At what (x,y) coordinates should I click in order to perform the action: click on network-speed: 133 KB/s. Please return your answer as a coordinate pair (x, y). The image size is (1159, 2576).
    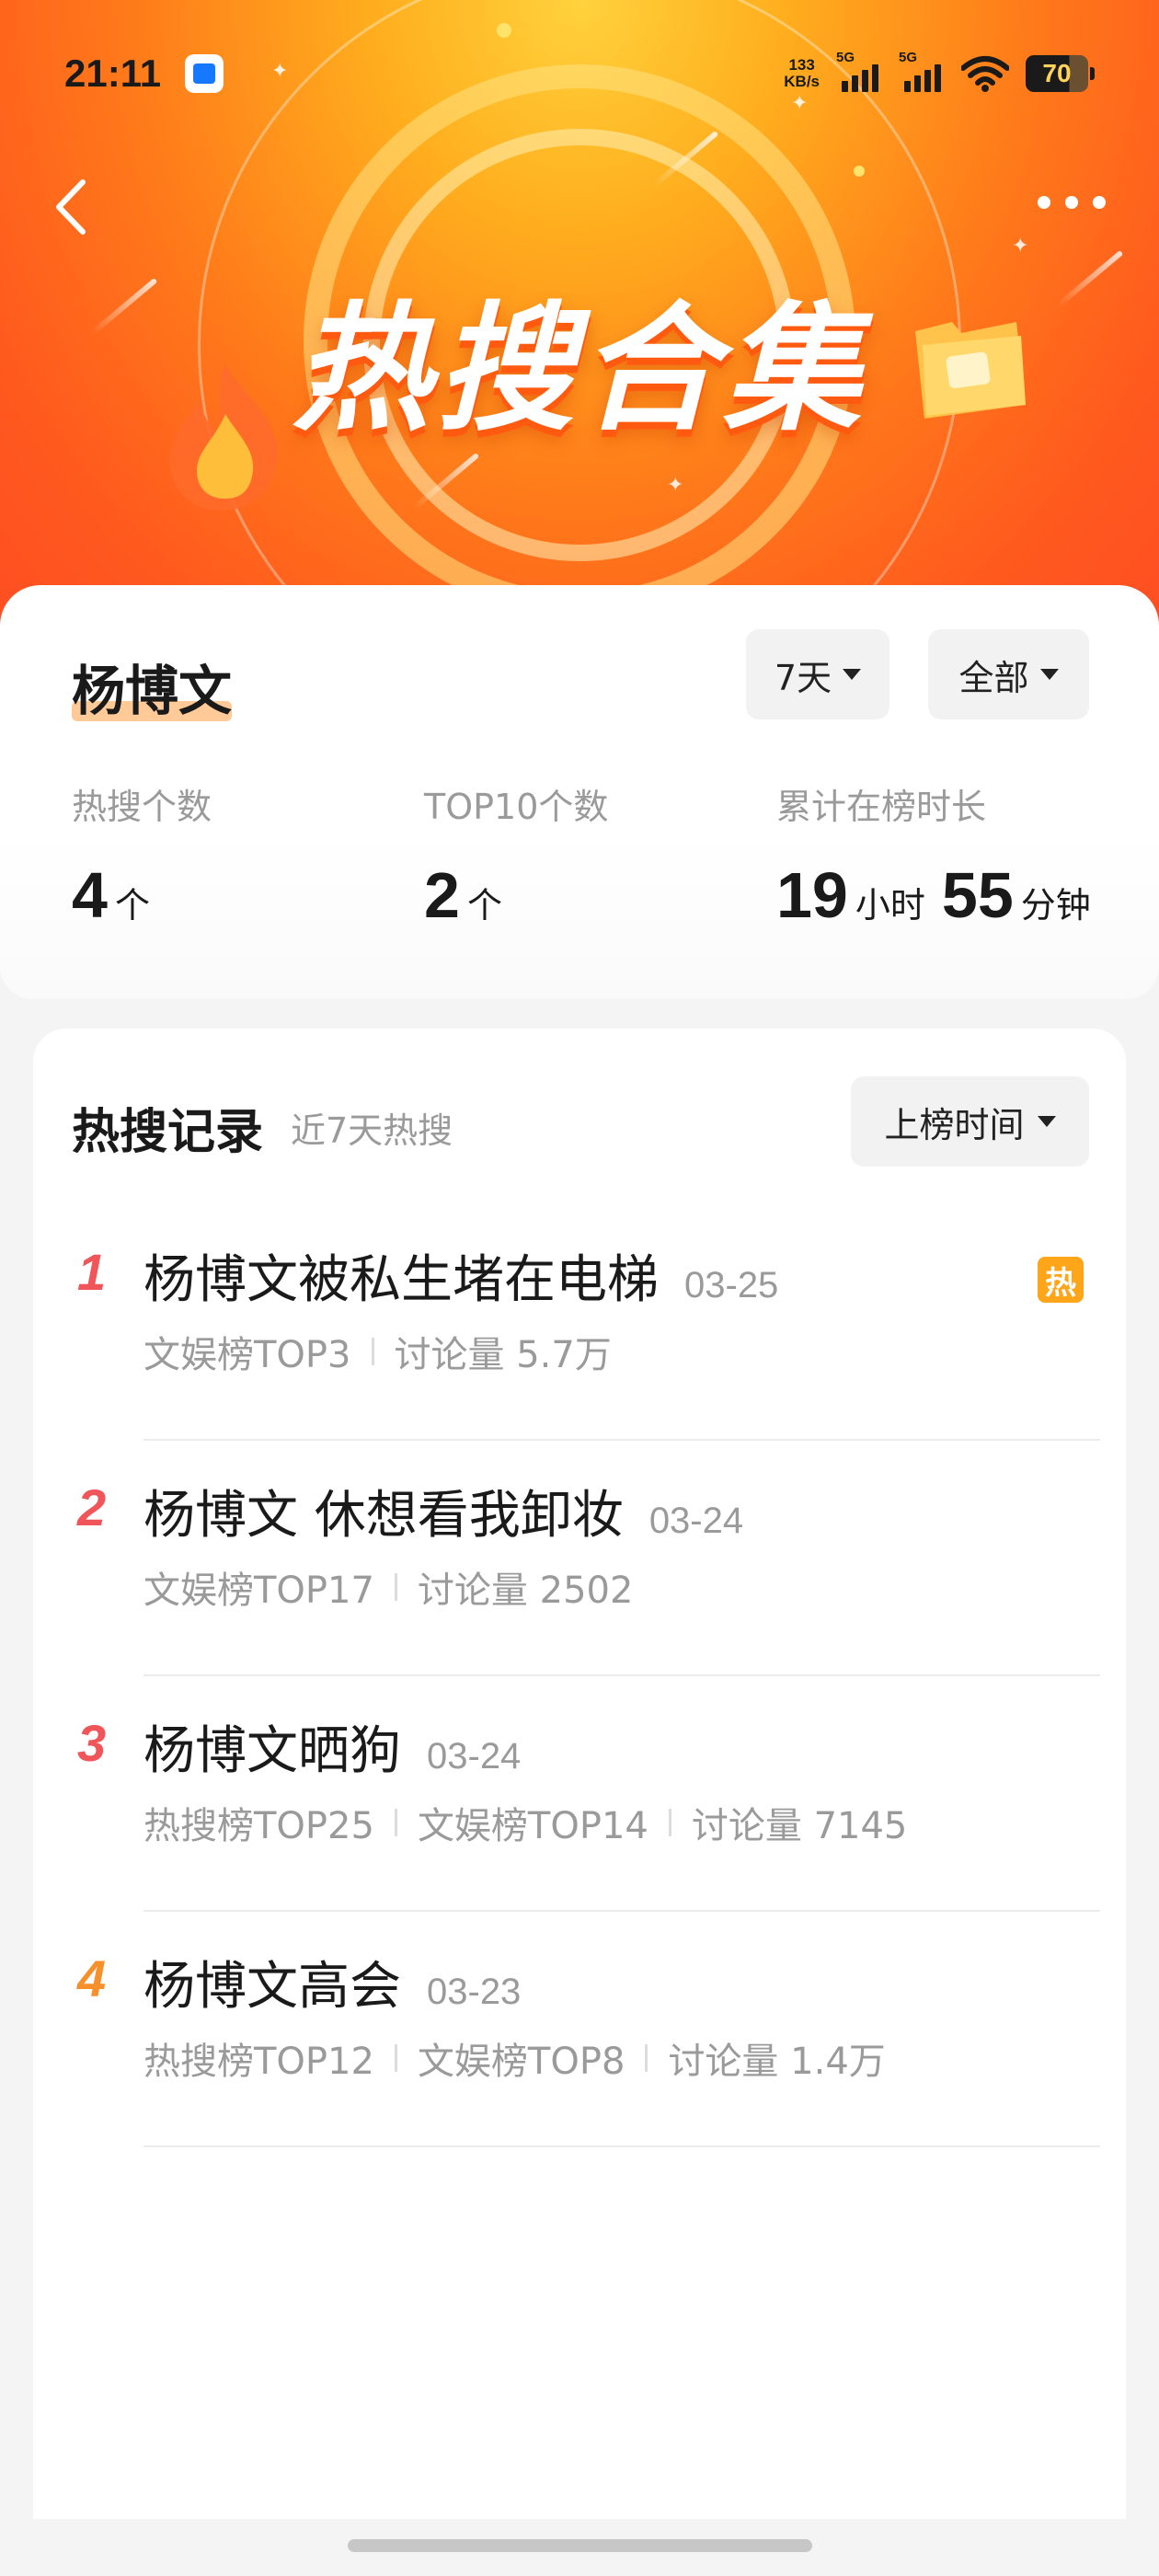
    Looking at the image, I should click on (802, 73).